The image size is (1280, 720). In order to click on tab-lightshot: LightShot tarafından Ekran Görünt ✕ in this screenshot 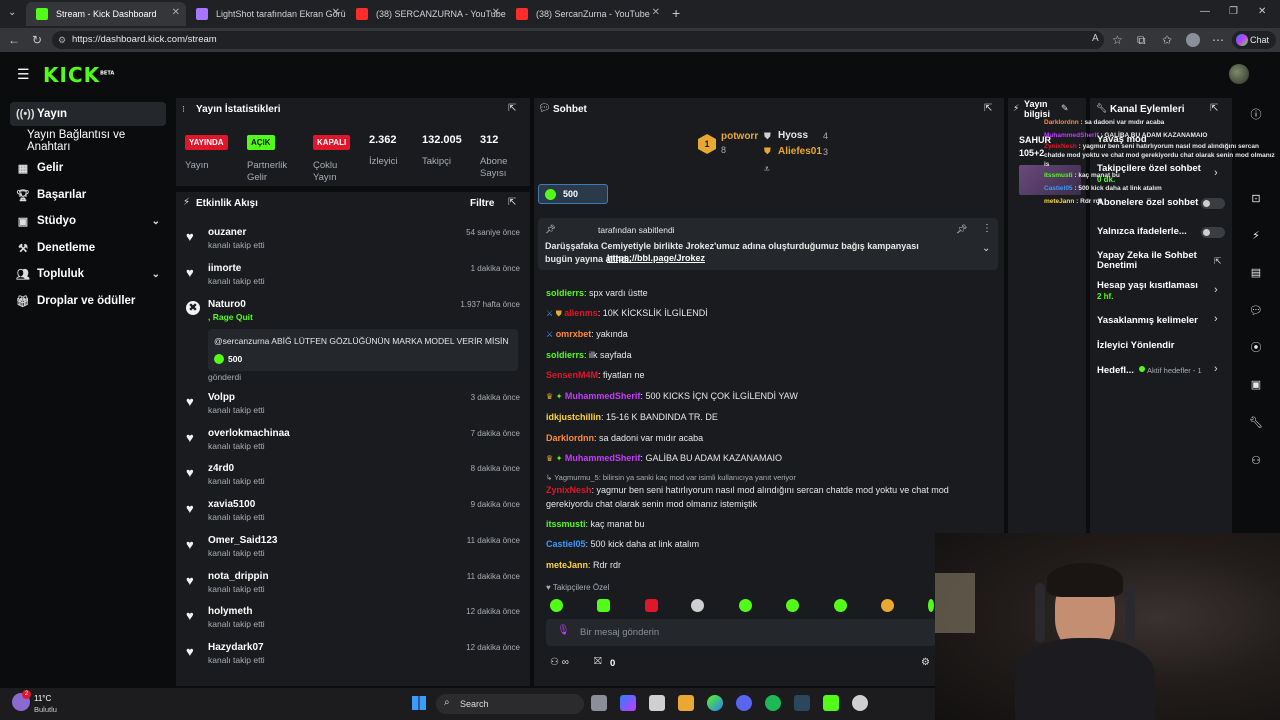, I will do `click(266, 14)`.